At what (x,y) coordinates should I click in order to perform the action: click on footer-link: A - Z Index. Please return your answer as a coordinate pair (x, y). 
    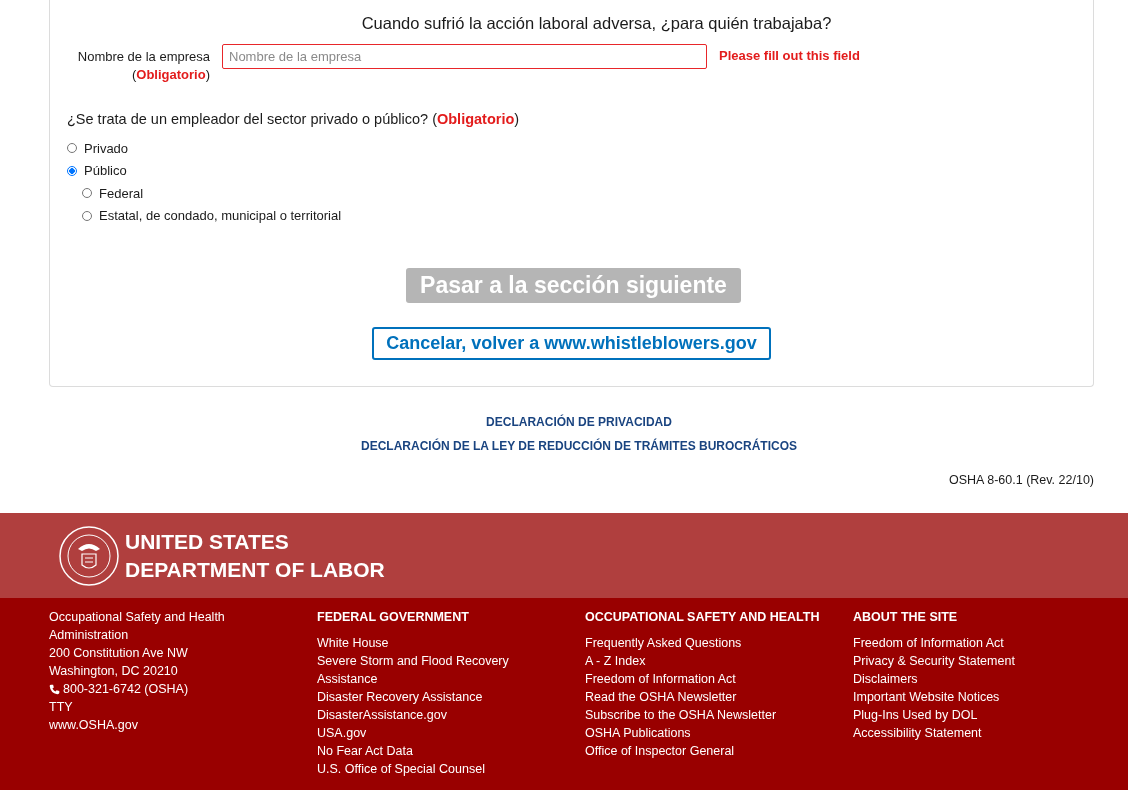
    Looking at the image, I should click on (615, 661).